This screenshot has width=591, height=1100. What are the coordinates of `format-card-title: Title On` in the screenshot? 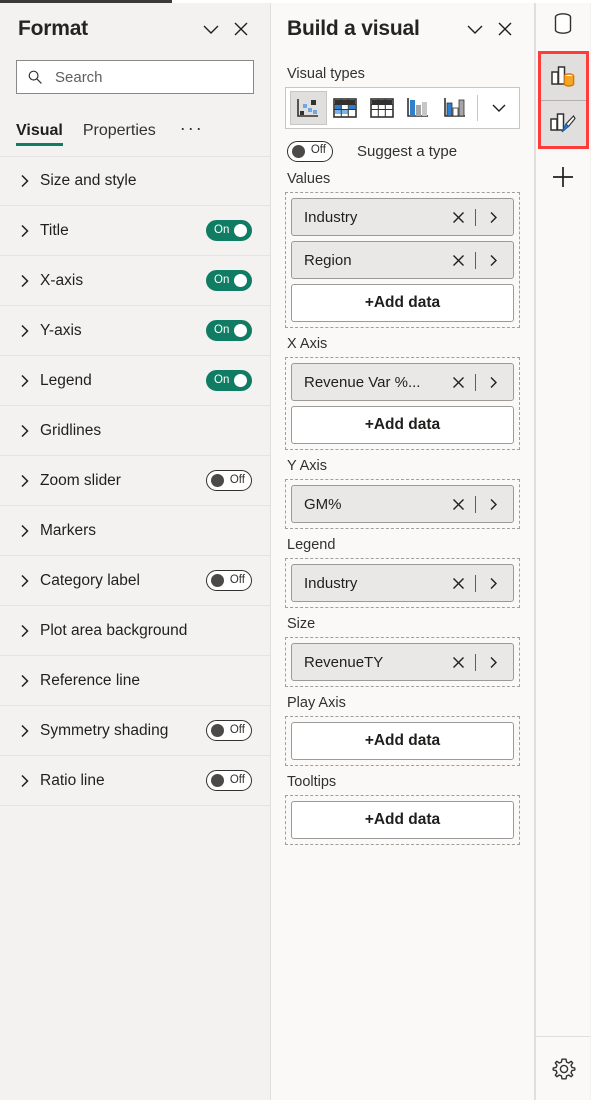 It's located at (135, 231).